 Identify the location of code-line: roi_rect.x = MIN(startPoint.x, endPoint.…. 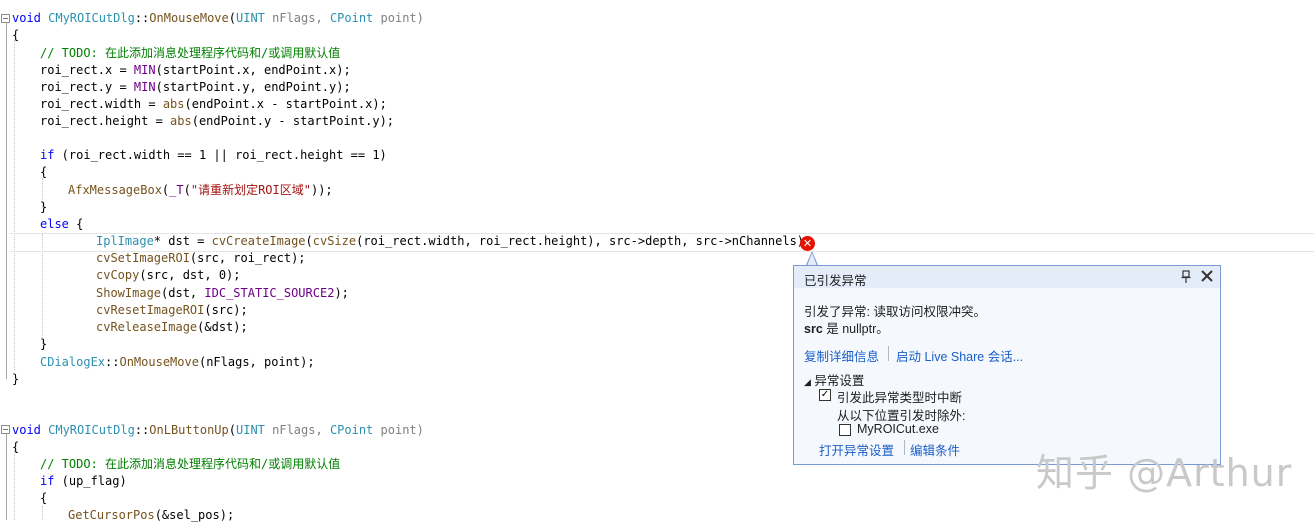
(195, 70).